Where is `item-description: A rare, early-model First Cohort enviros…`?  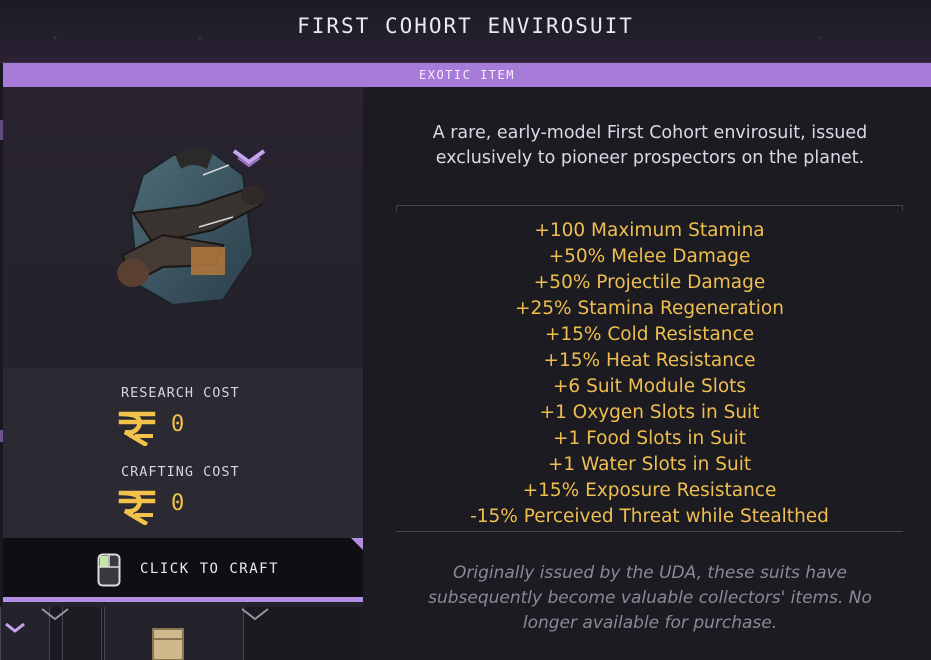
item-description: A rare, early-model First Cohort enviros… is located at coordinates (650, 145).